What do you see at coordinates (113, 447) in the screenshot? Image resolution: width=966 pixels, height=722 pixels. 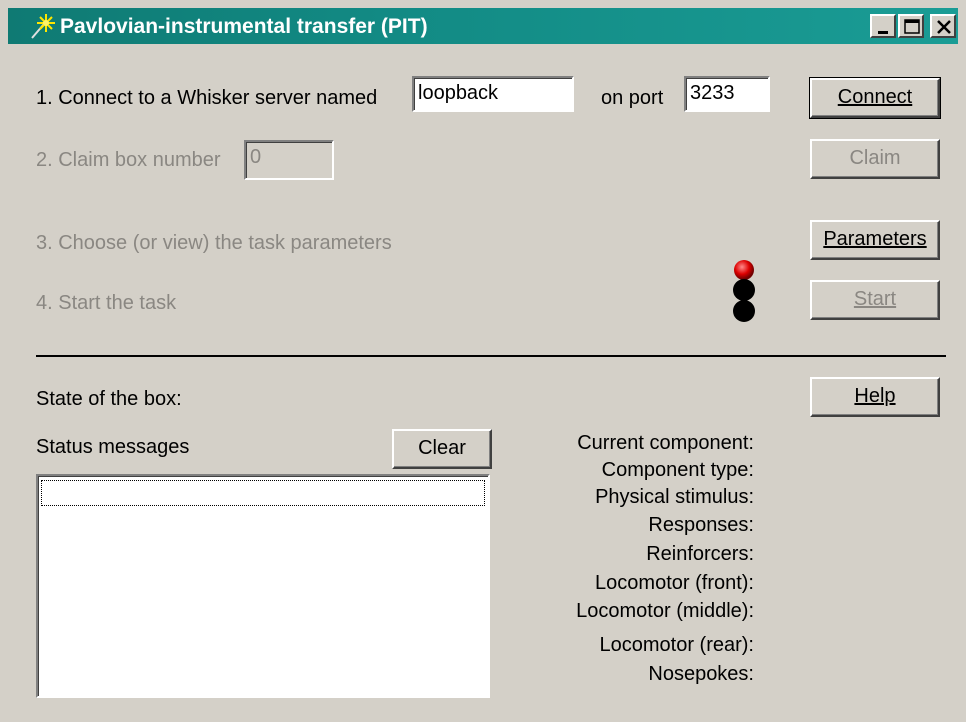 I see `status-messages-label: Status messages` at bounding box center [113, 447].